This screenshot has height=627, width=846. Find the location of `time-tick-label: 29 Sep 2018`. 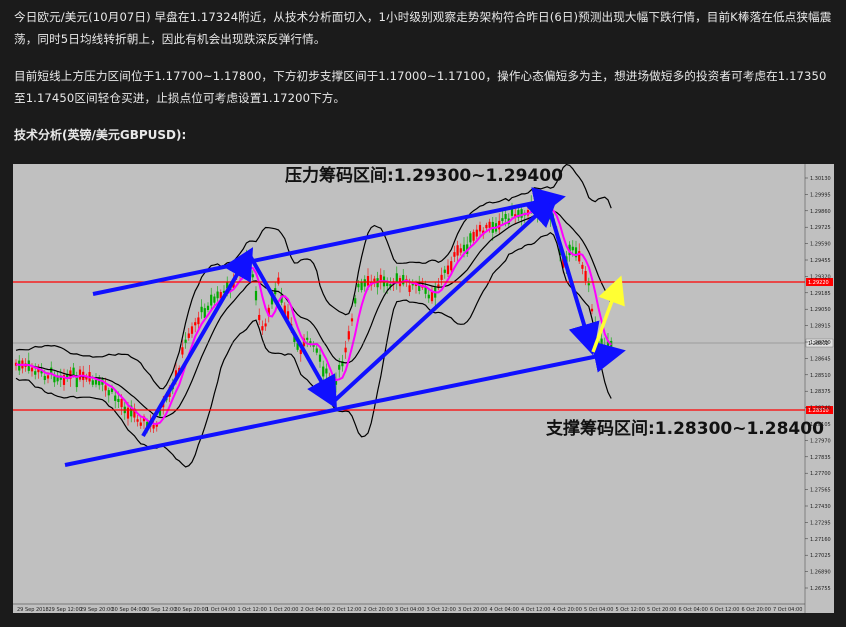

time-tick-label: 29 Sep 2018 is located at coordinates (33, 610).